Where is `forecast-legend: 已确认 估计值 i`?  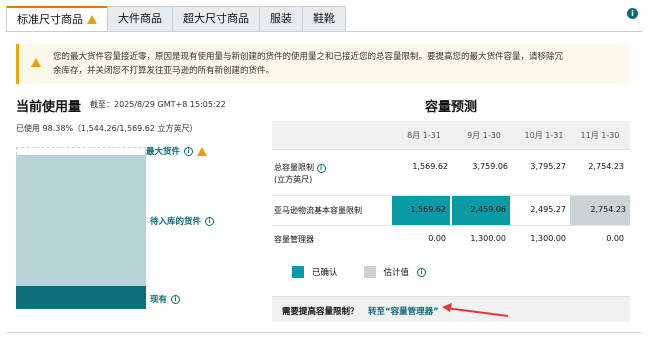
forecast-legend: 已确认 估计值 i is located at coordinates (359, 272).